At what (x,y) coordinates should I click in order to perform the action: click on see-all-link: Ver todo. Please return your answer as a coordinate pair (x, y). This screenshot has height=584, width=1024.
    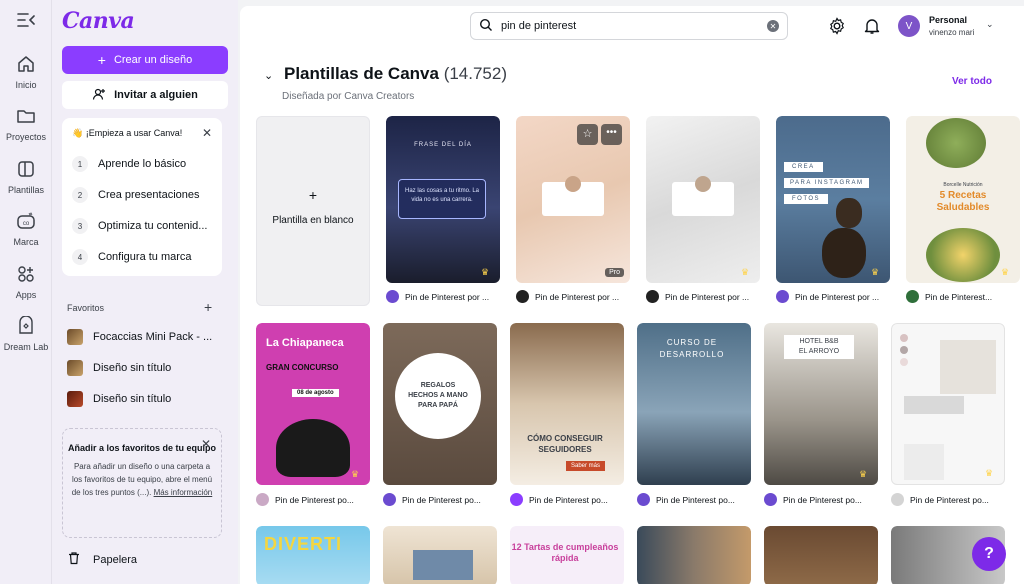
    Looking at the image, I should click on (972, 81).